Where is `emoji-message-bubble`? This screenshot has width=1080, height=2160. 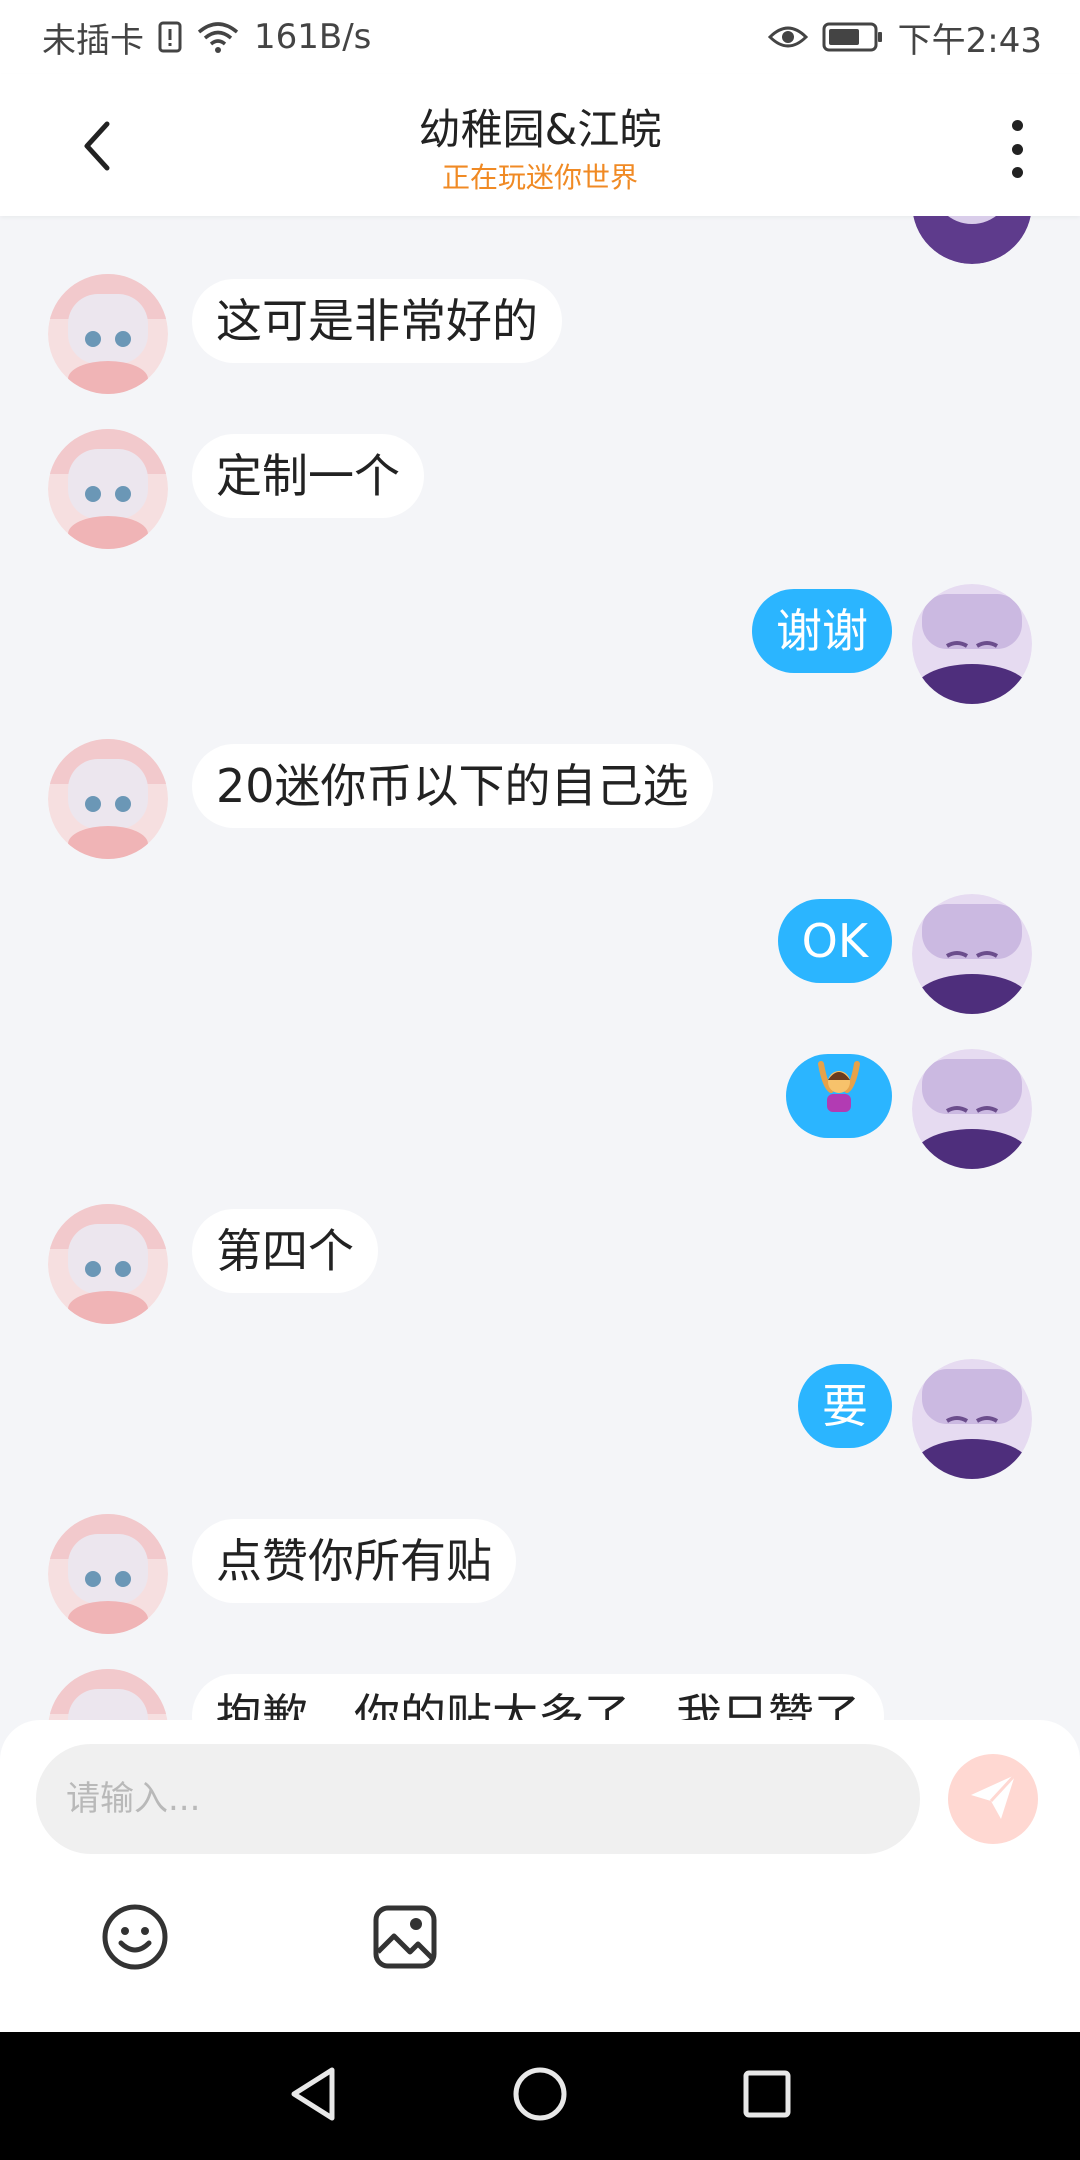 emoji-message-bubble is located at coordinates (839, 1096).